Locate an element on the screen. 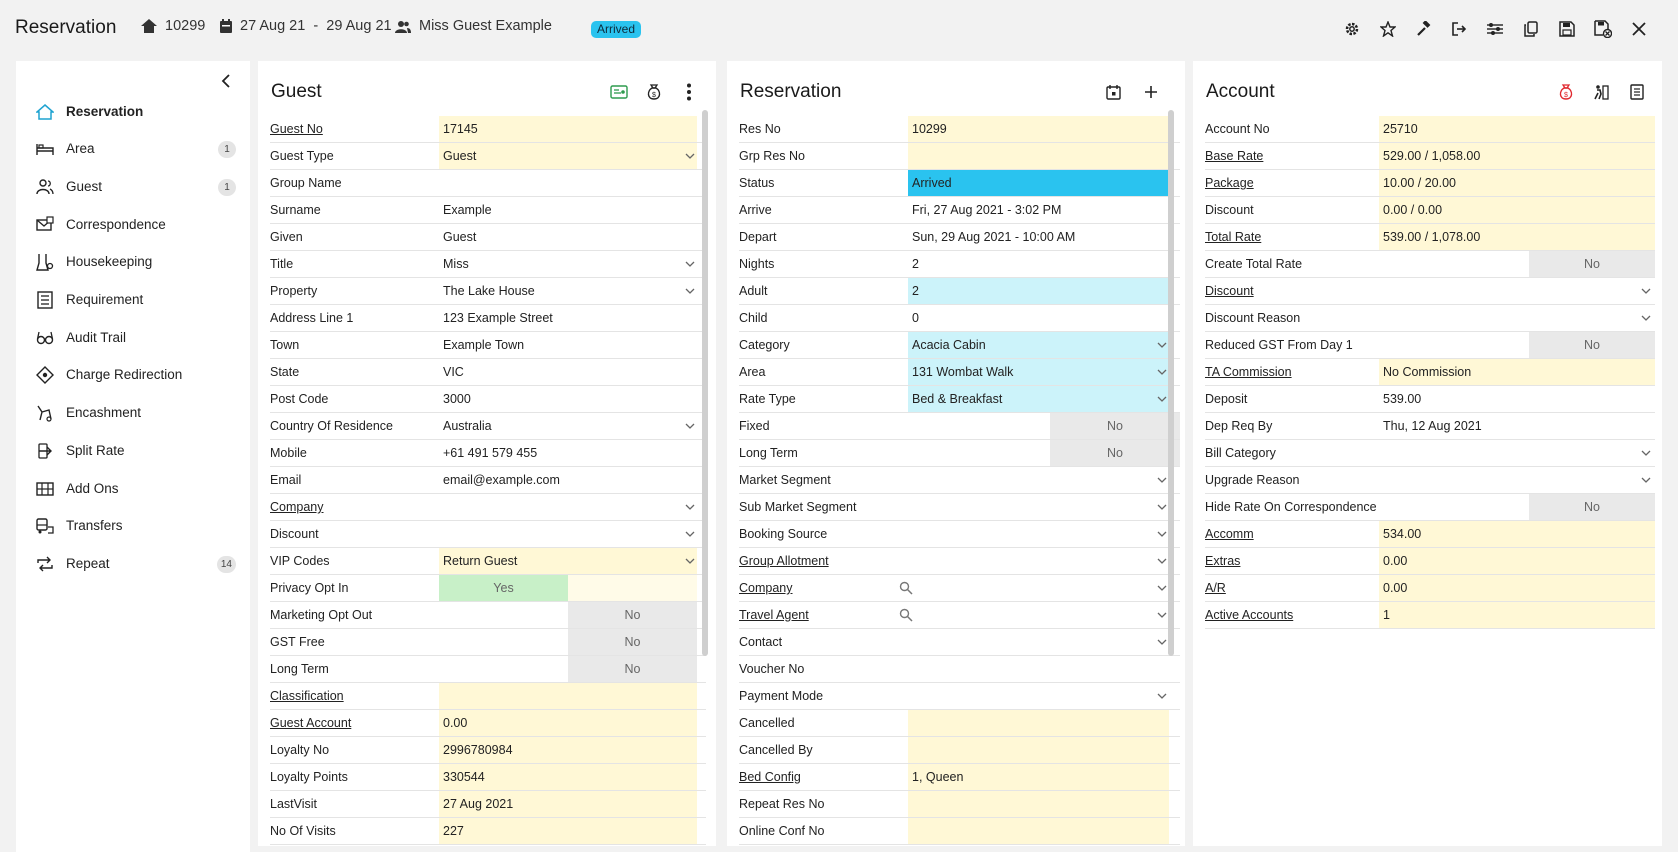 The height and width of the screenshot is (852, 1678). field-value: 123 Example Street is located at coordinates (568, 318).